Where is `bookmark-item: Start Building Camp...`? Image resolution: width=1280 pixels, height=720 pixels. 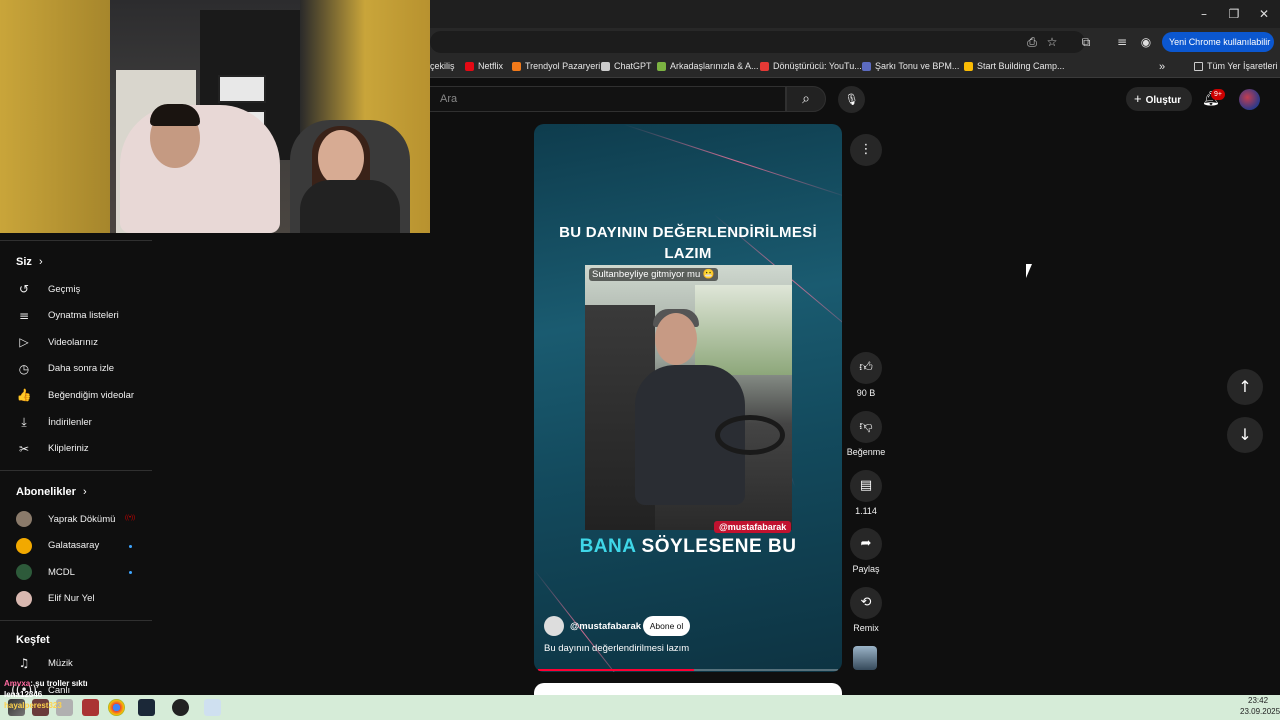
bookmark-item: Start Building Camp... is located at coordinates (1014, 66).